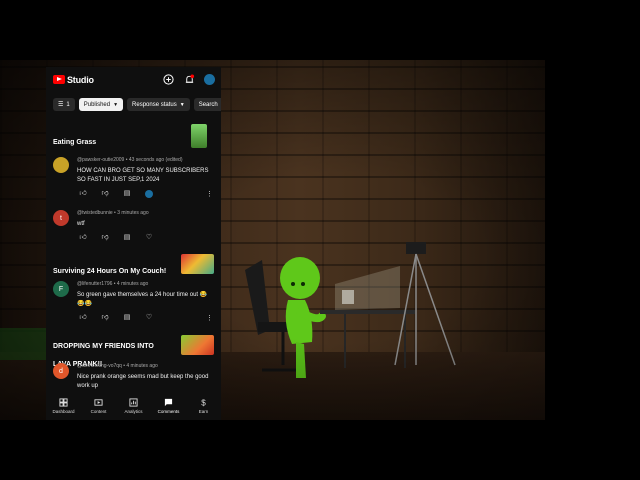 This screenshot has height=480, width=640. Describe the element at coordinates (189, 79) in the screenshot. I see `notifications-bell-icon` at that location.